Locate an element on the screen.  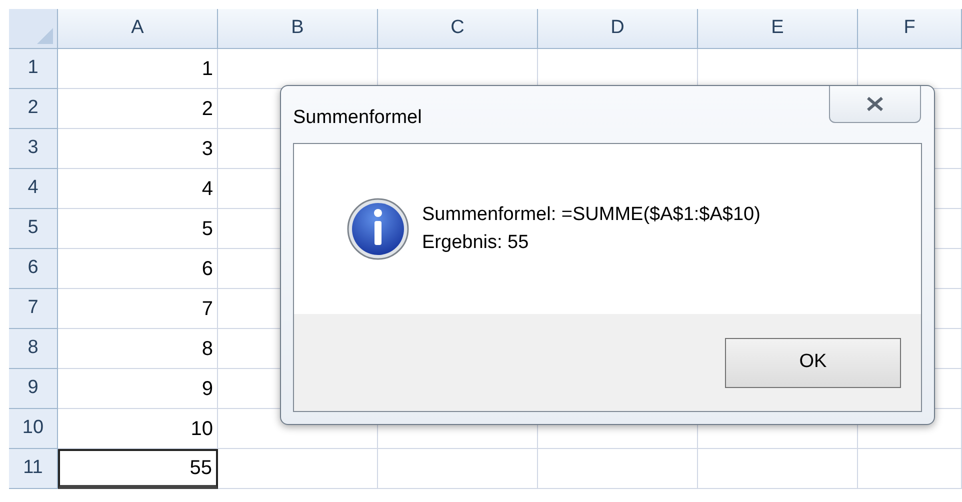
row-header: 1 is located at coordinates (33, 69).